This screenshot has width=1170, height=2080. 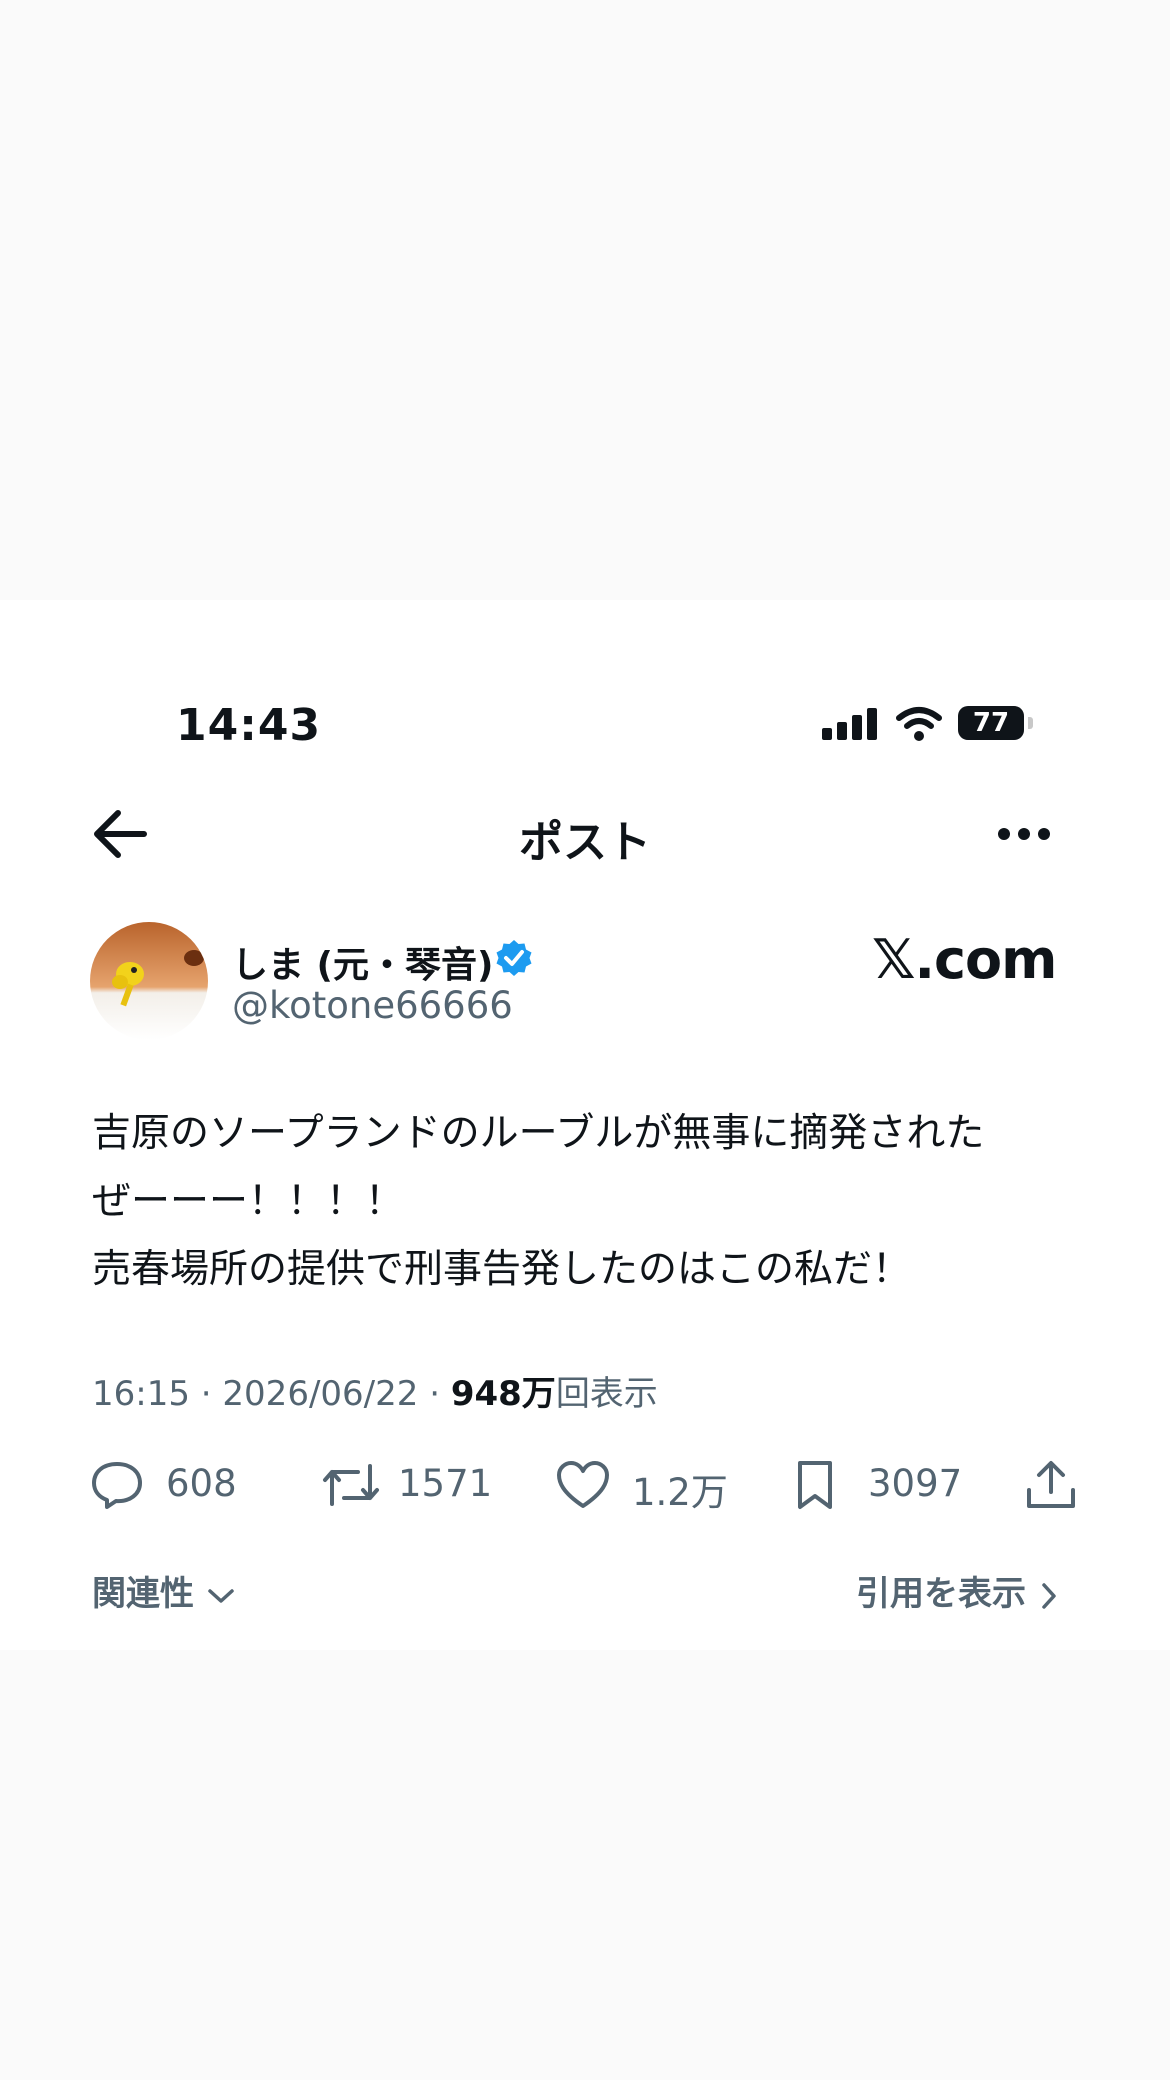 I want to click on view-count: 948万, so click(x=503, y=1394).